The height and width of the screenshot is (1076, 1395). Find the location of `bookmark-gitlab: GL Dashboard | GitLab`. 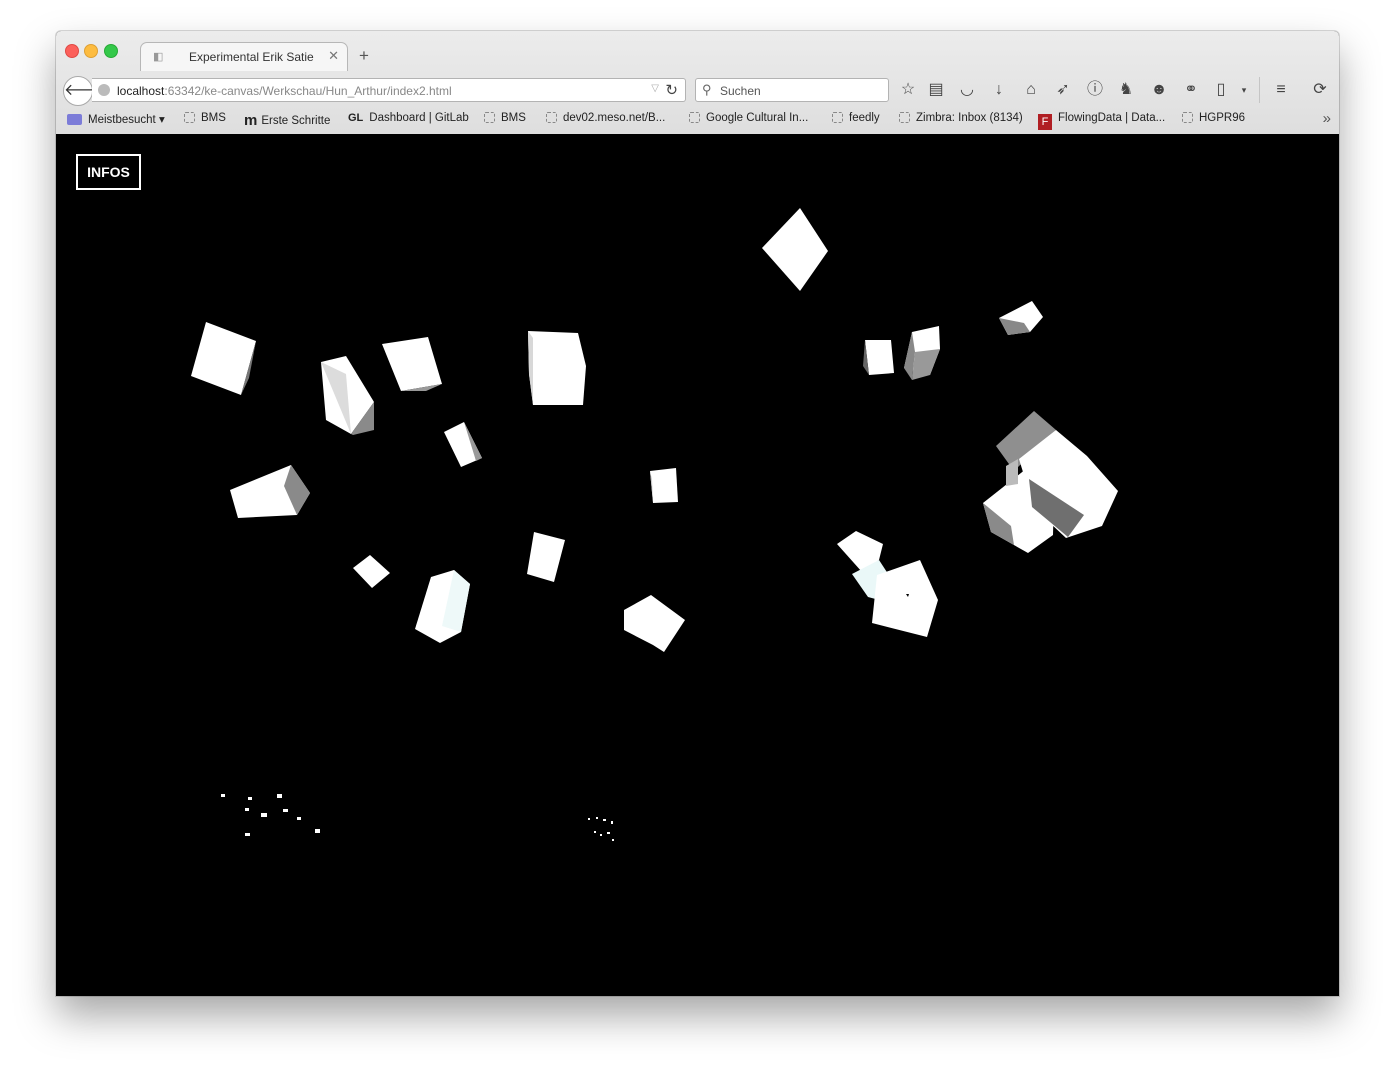

bookmark-gitlab: GL Dashboard | GitLab is located at coordinates (408, 118).